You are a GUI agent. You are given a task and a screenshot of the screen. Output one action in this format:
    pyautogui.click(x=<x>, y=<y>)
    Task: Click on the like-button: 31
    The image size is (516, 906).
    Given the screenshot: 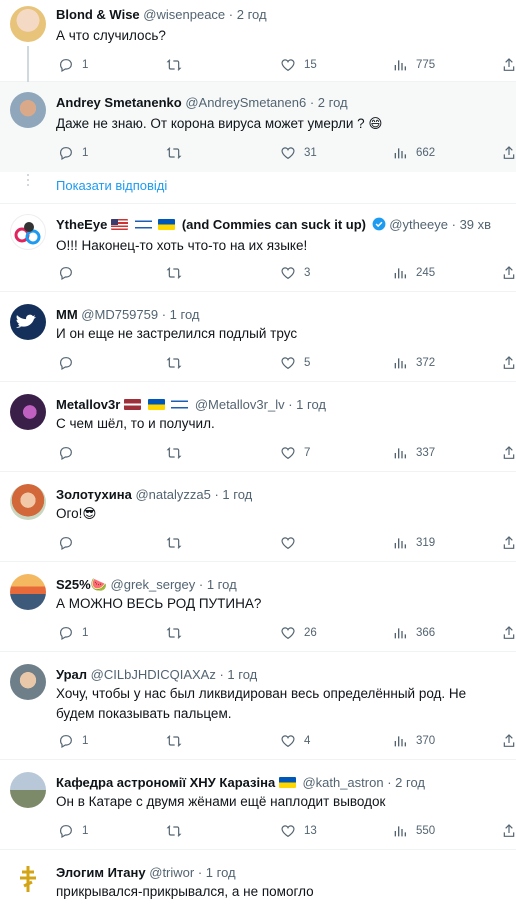 What is the action you would take?
    pyautogui.click(x=298, y=153)
    